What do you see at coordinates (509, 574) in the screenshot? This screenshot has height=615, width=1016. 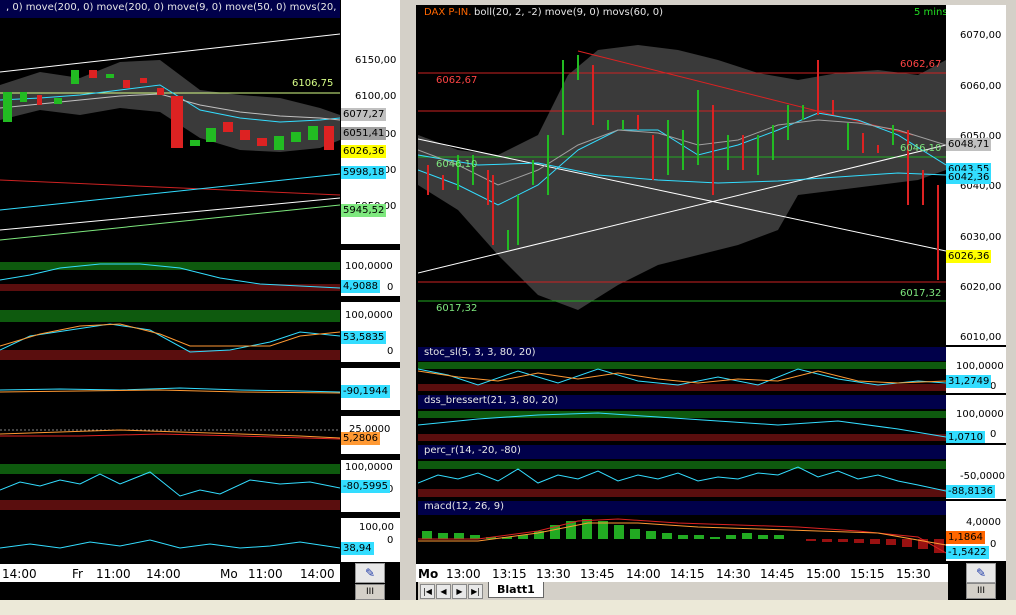 I see `time-label: 13:15` at bounding box center [509, 574].